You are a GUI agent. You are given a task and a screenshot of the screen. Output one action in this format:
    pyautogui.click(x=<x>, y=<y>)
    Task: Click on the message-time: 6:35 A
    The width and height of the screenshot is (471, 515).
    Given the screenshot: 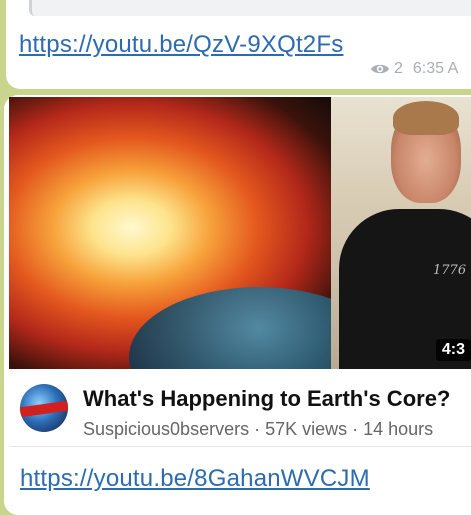 What is the action you would take?
    pyautogui.click(x=435, y=68)
    